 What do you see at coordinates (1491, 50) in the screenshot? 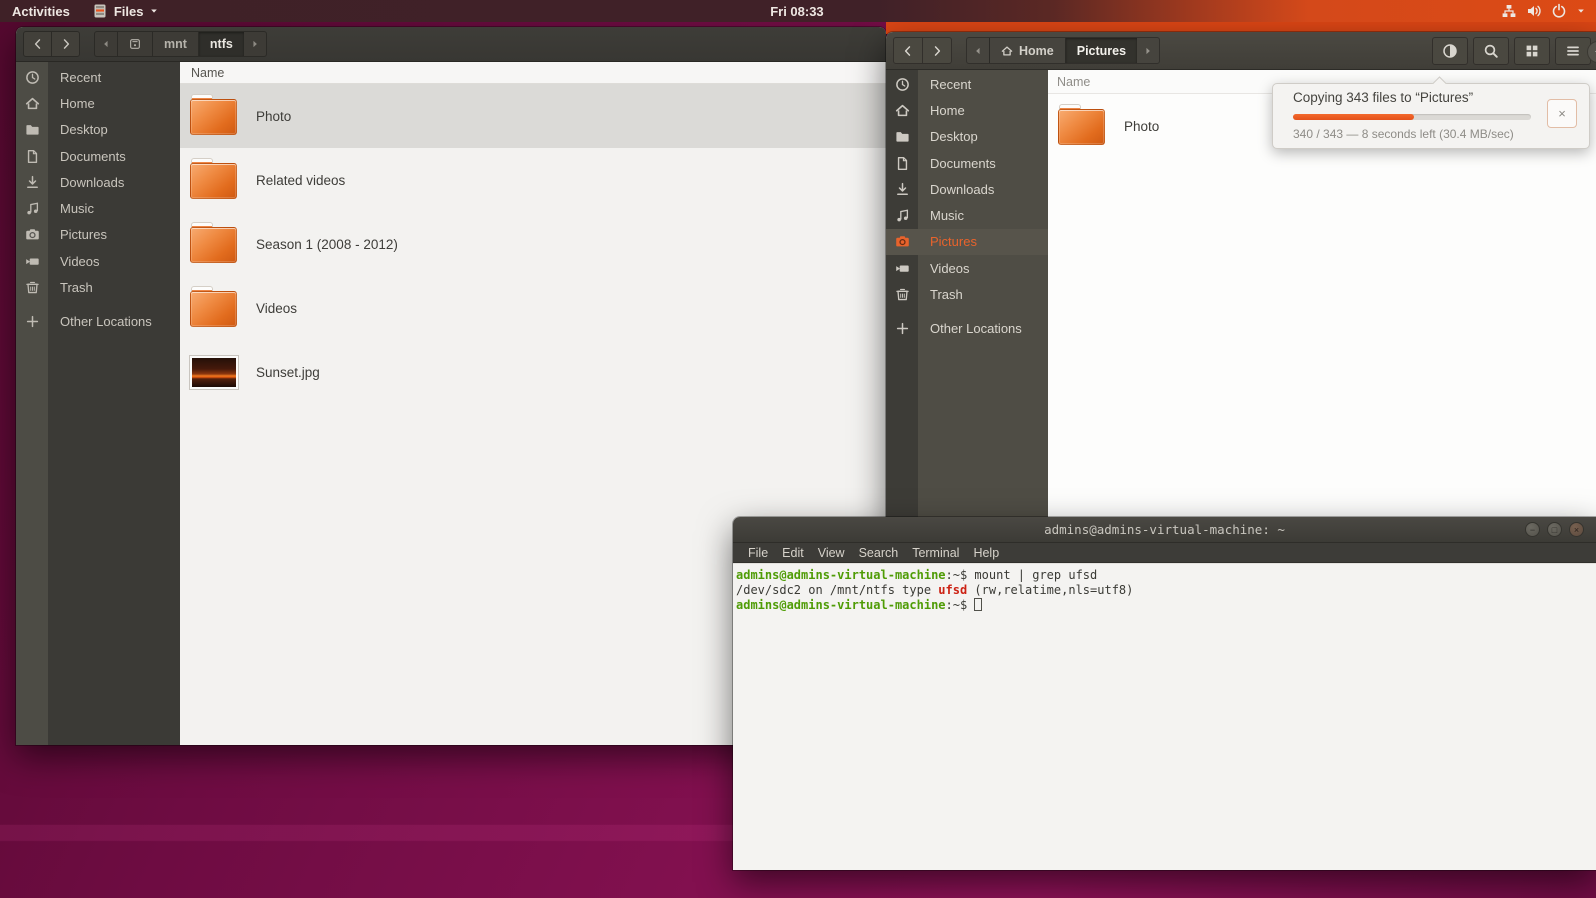
I see `search-button` at bounding box center [1491, 50].